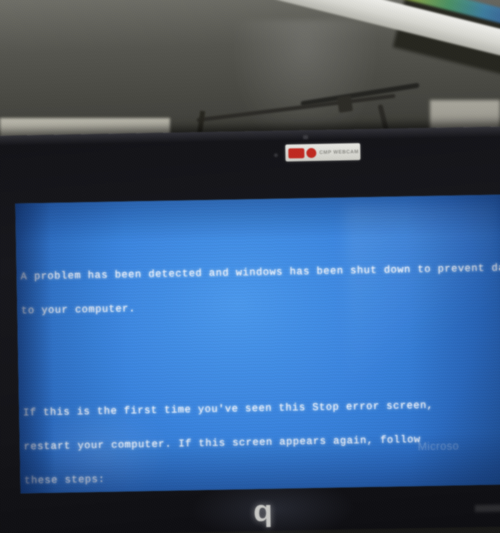  Describe the element at coordinates (438, 447) in the screenshot. I see `microsoft-watermark: Microso` at that location.